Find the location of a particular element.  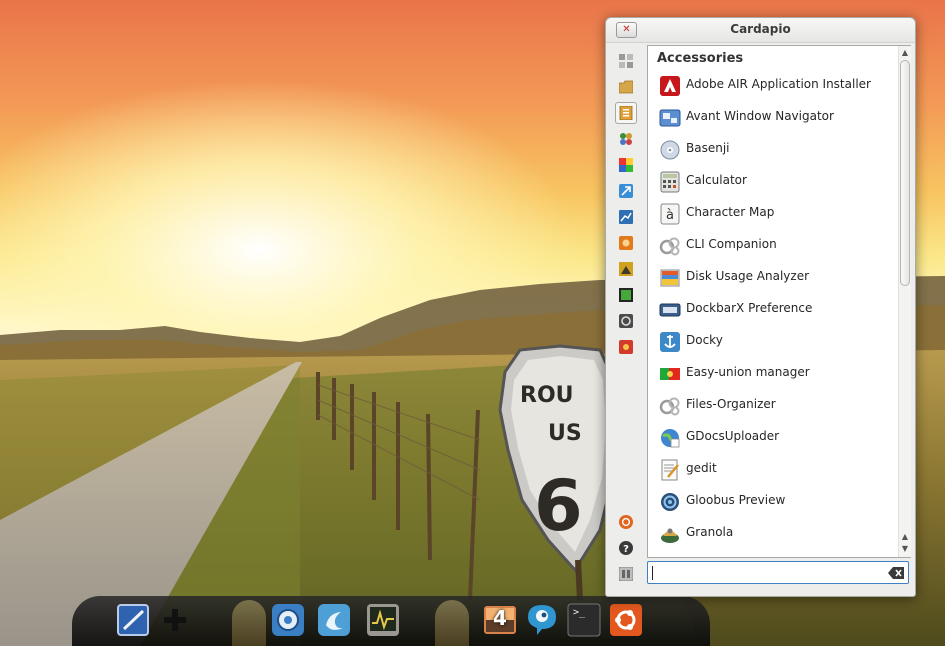

plus-icon is located at coordinates (175, 620).